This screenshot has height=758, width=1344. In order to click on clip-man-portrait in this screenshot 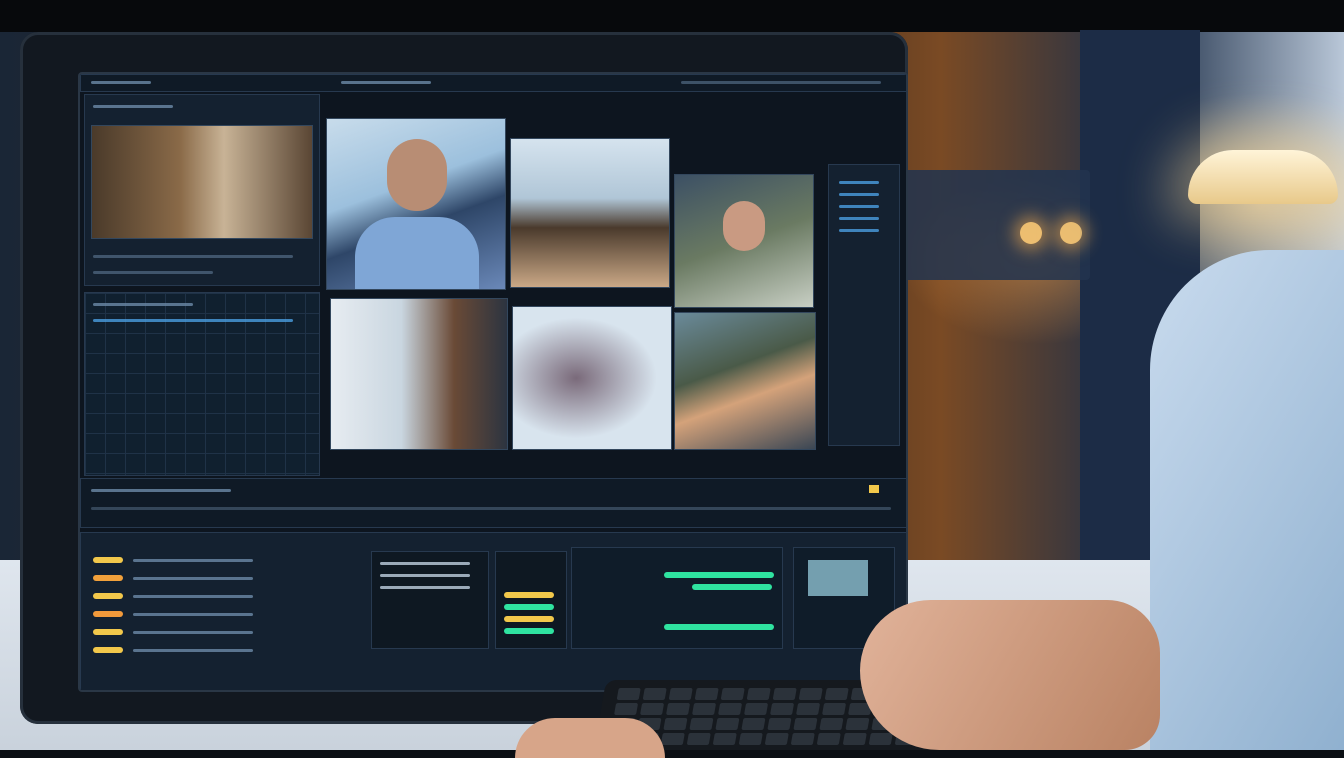, I will do `click(416, 204)`.